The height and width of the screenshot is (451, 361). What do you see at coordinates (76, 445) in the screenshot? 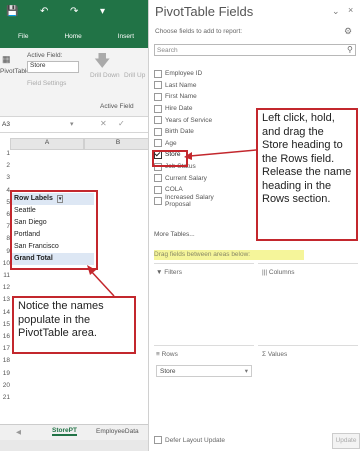
I see `status-bar` at bounding box center [76, 445].